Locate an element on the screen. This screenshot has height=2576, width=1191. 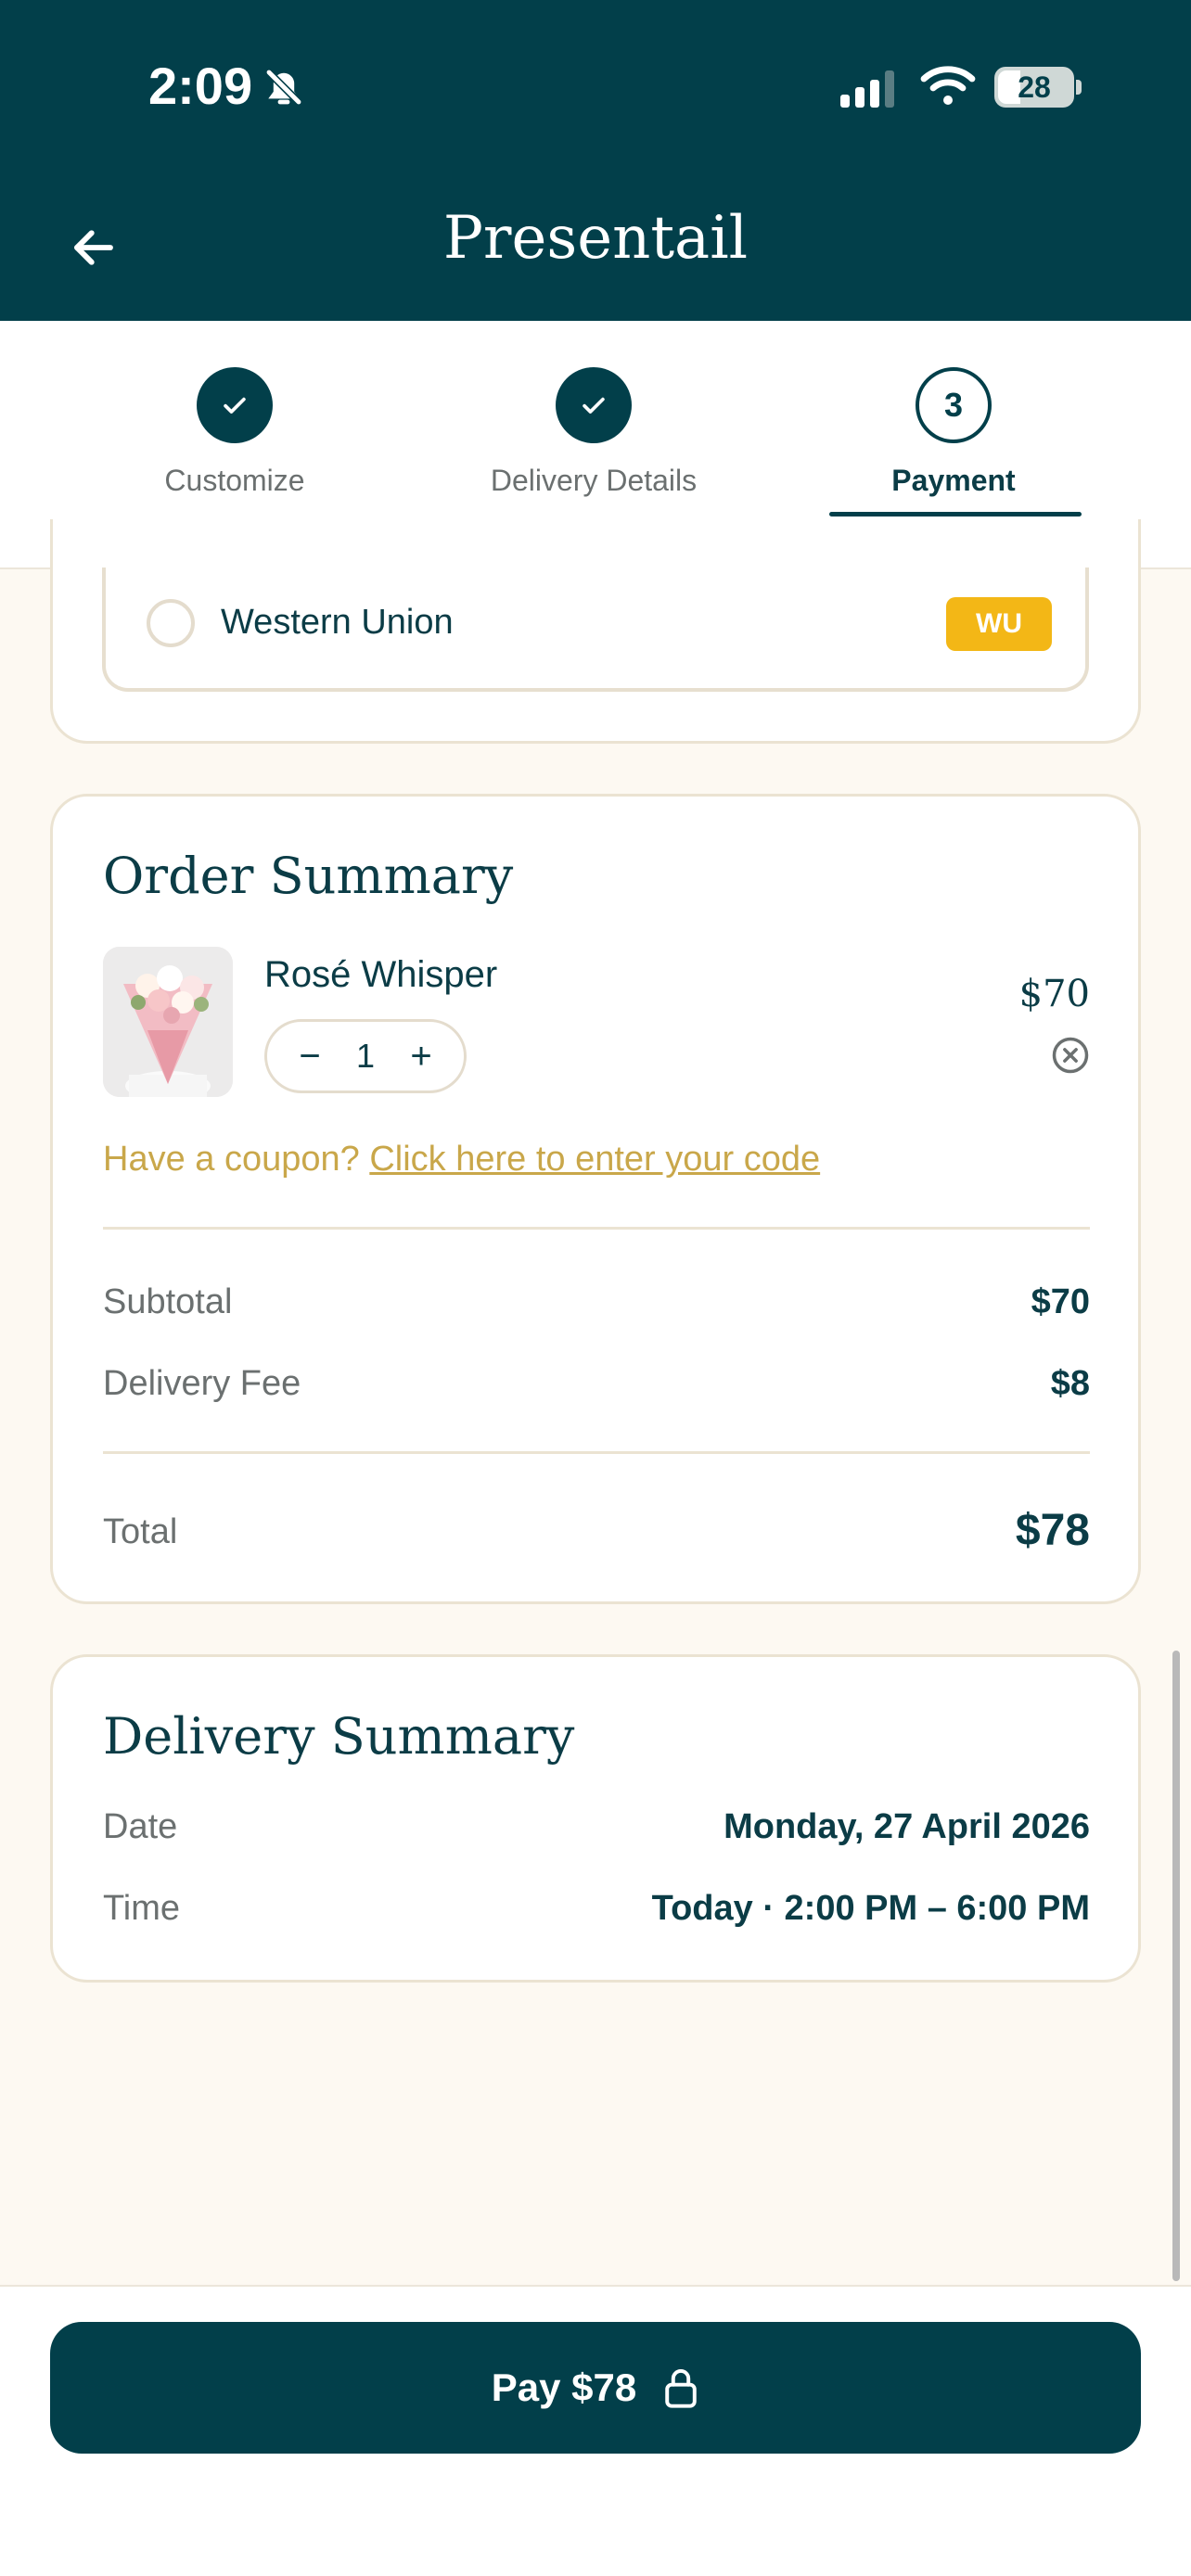
total-label: Total is located at coordinates (140, 1531).